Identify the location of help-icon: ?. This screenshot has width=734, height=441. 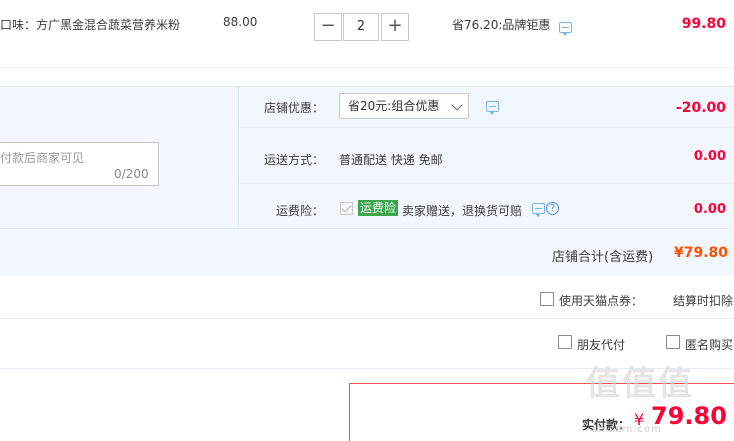
(552, 208).